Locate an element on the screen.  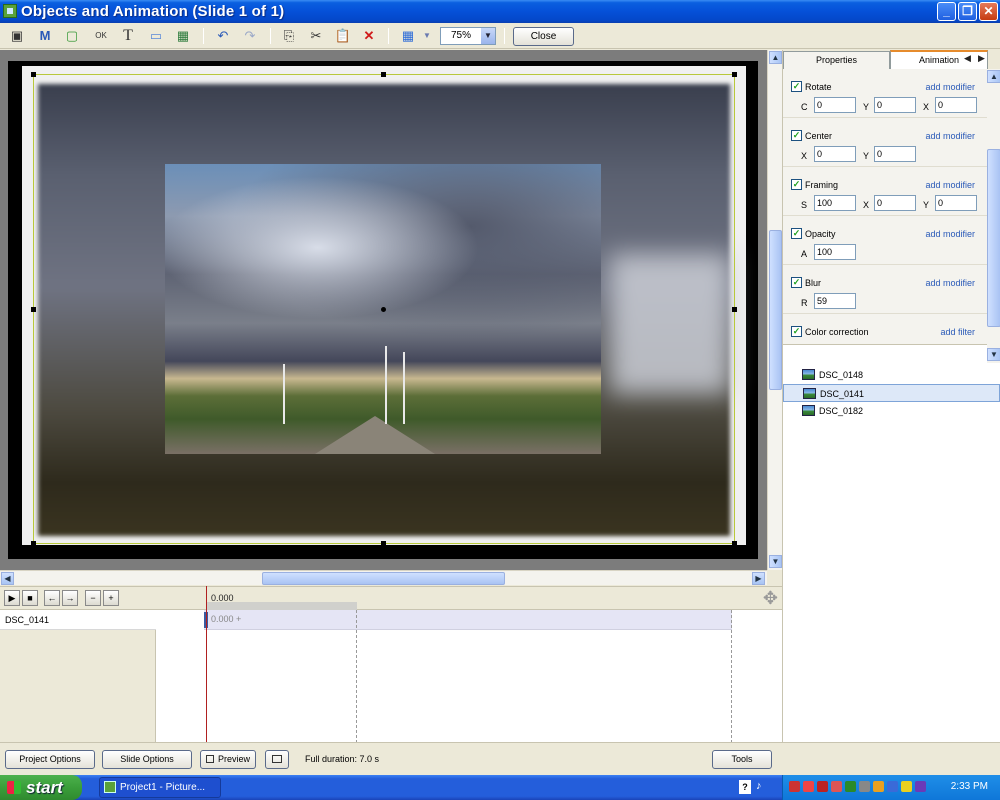
frame-icon: ▢ is located at coordinates (72, 36).